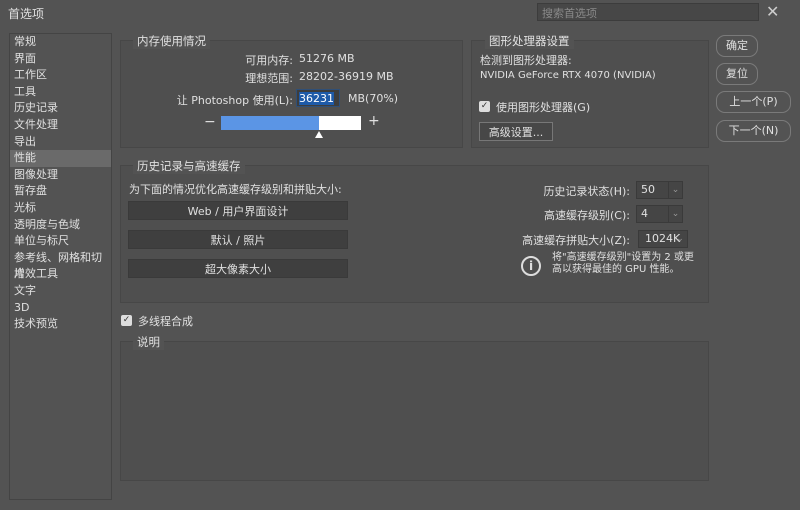 This screenshot has width=800, height=510. What do you see at coordinates (529, 41) in the screenshot?
I see `gpu-title: 图形处理器设置` at bounding box center [529, 41].